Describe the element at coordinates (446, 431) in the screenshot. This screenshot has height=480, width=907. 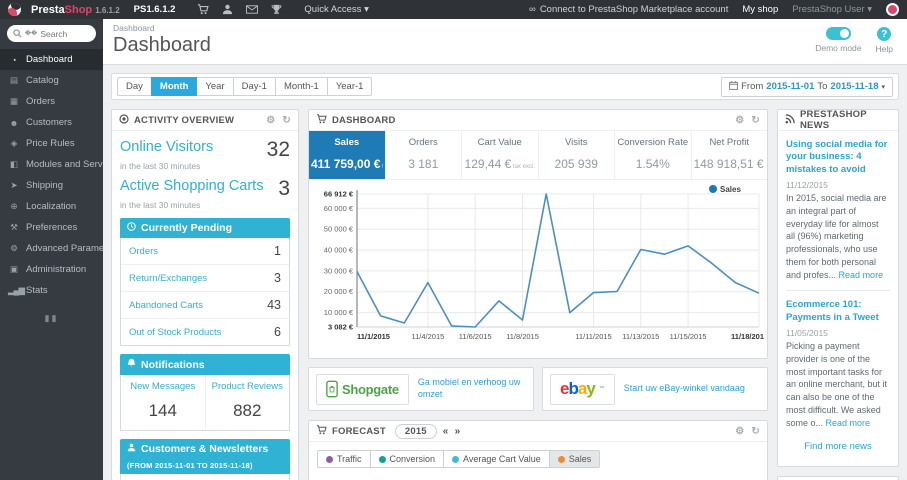
I see `previous-year-button: «` at that location.